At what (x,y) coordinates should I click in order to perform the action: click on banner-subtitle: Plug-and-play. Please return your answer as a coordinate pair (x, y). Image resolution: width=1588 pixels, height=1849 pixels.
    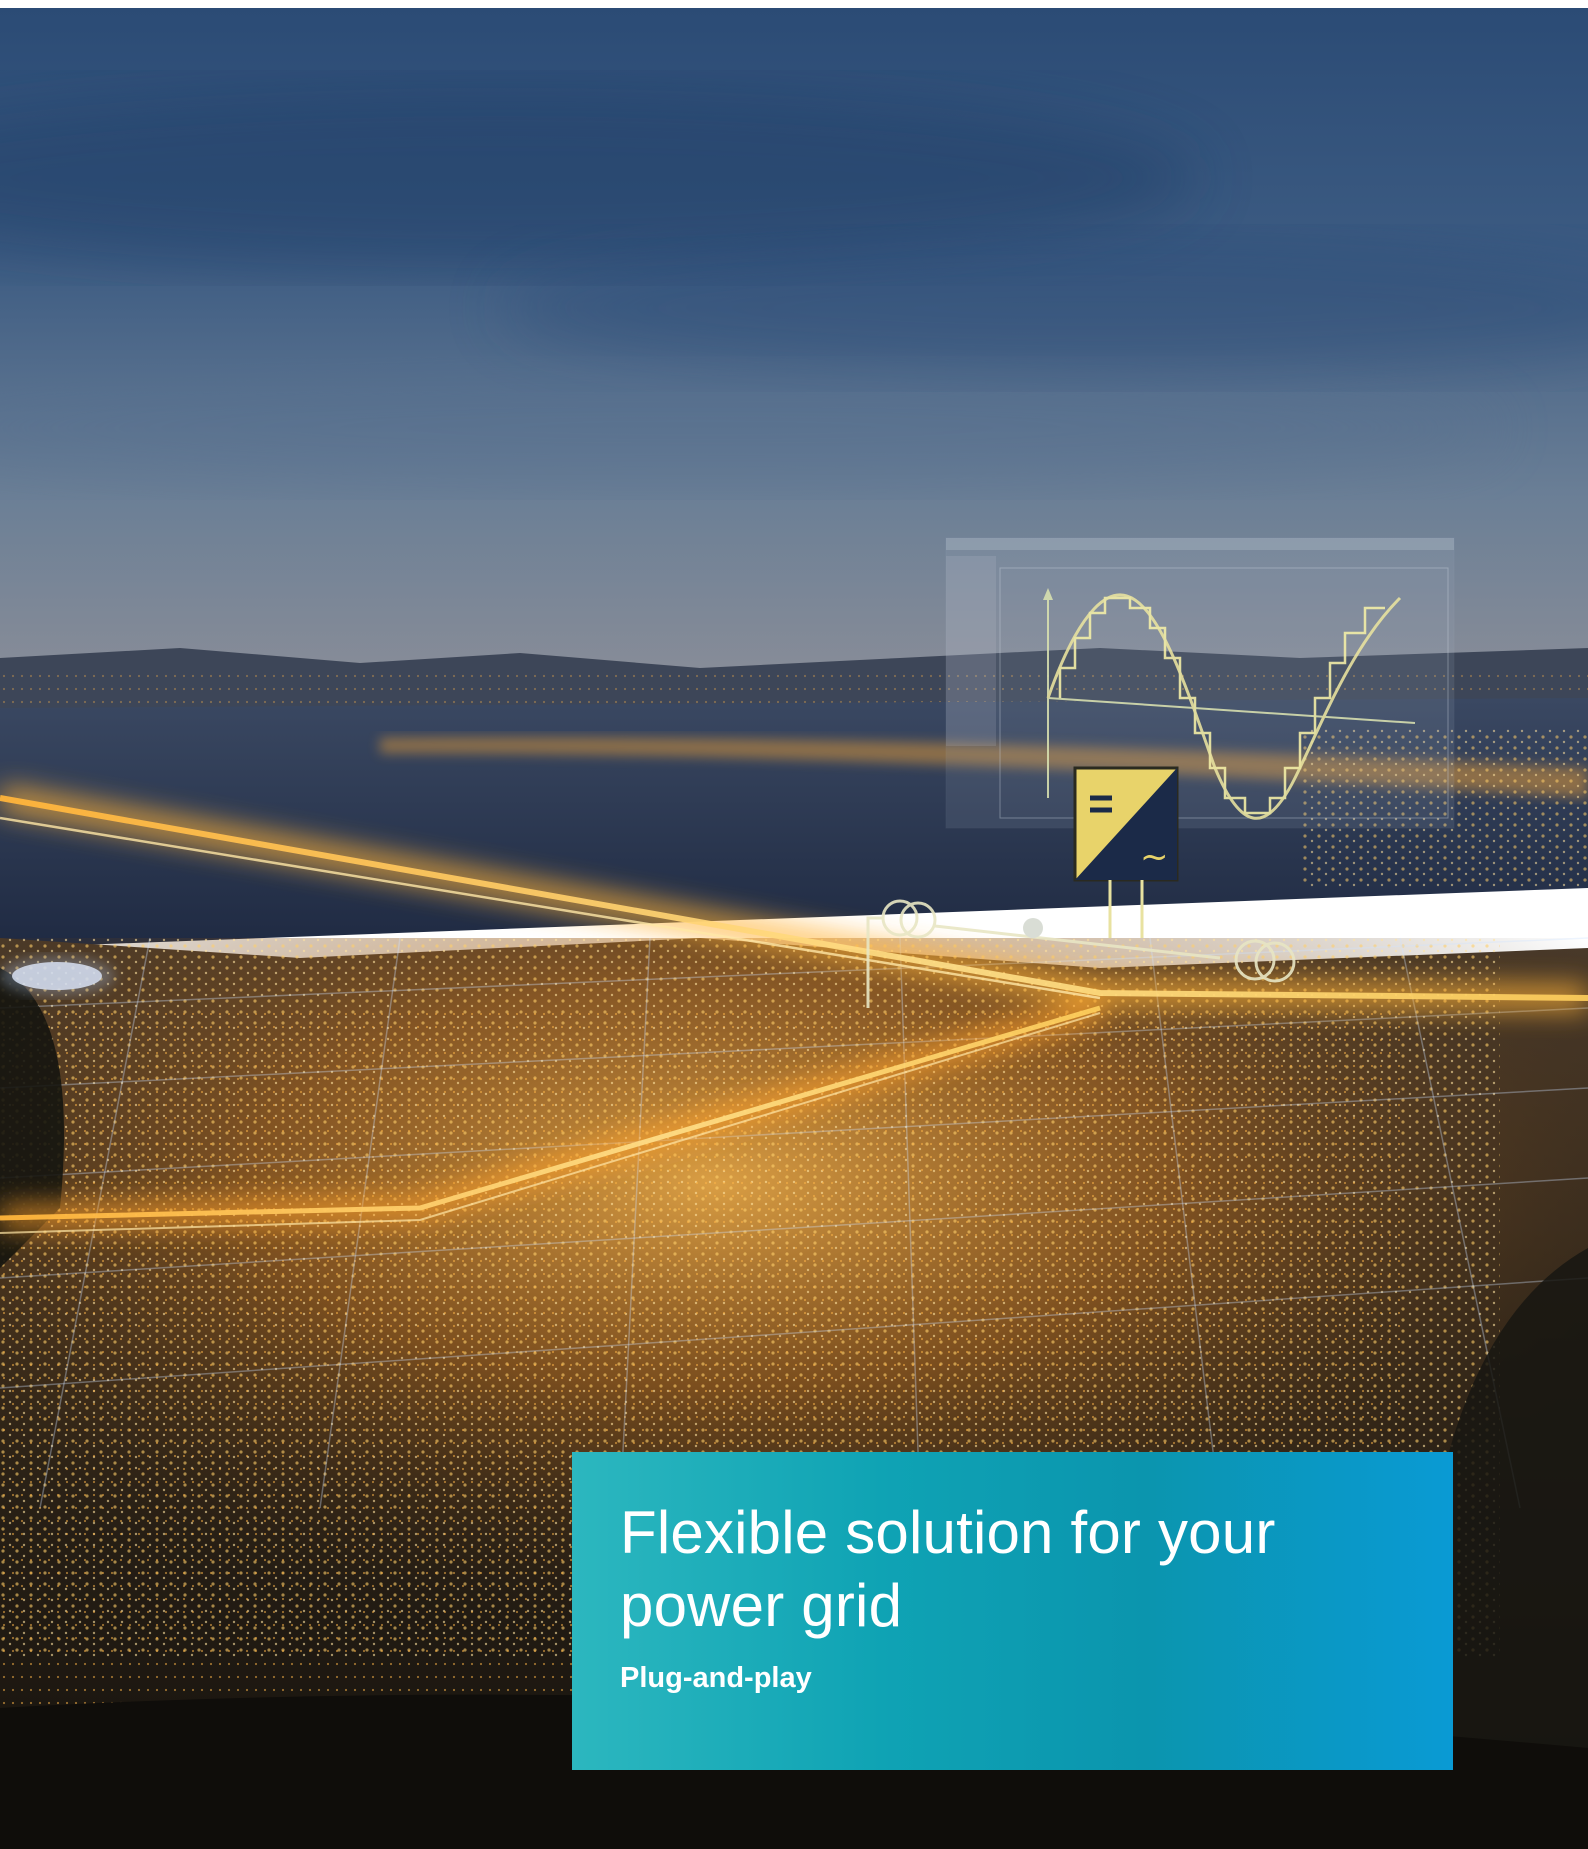
    Looking at the image, I should click on (716, 1678).